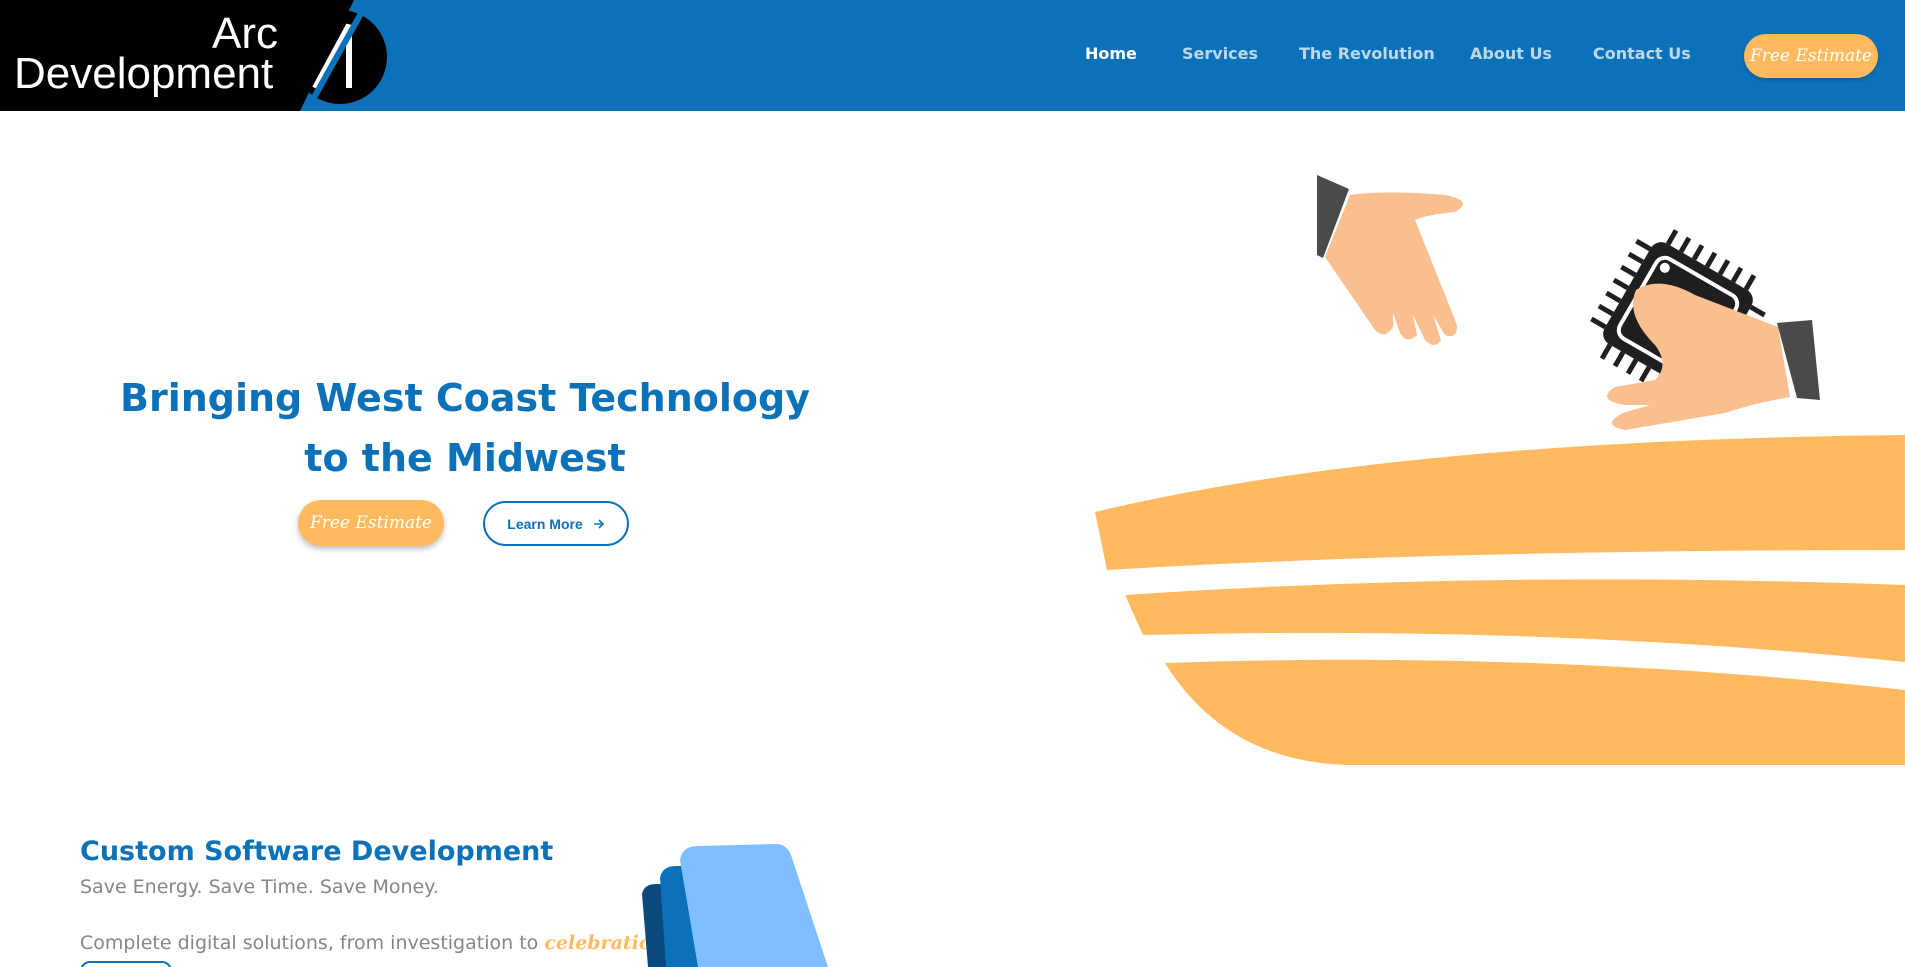 This screenshot has width=1905, height=967. Describe the element at coordinates (144, 73) in the screenshot. I see `logo-text-development: Development` at that location.